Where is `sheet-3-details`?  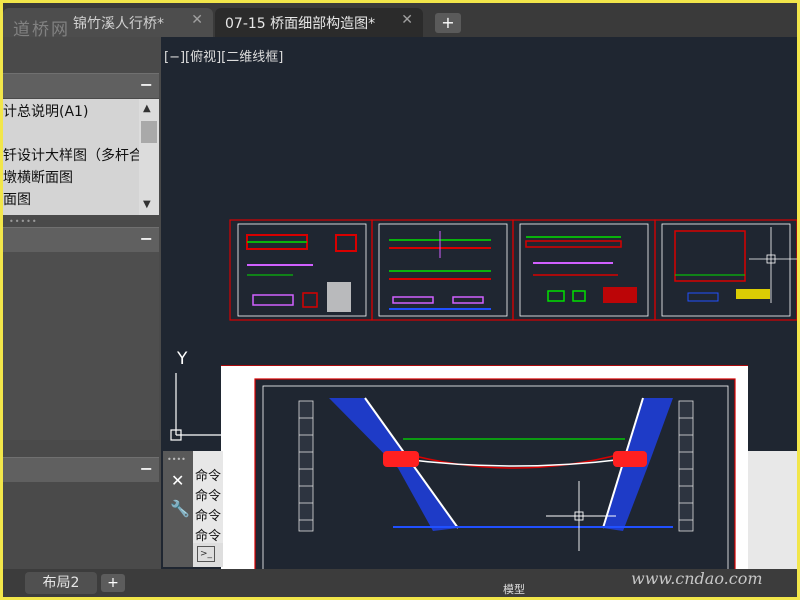 sheet-3-details is located at coordinates (581, 269).